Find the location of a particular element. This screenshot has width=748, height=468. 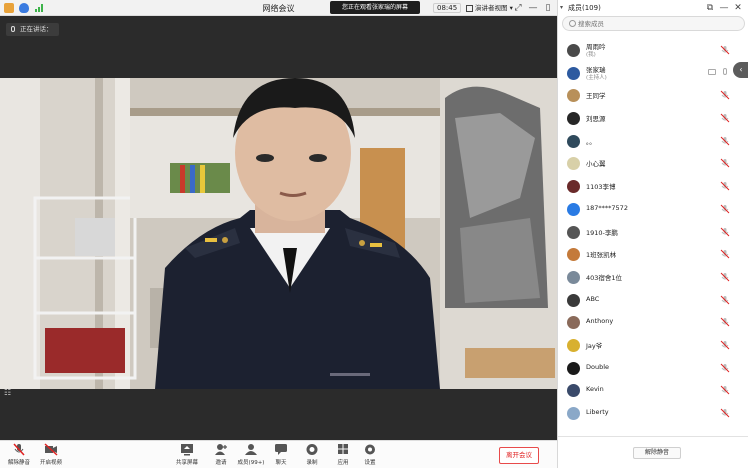

member-row: Kevin is located at coordinates (653, 391).